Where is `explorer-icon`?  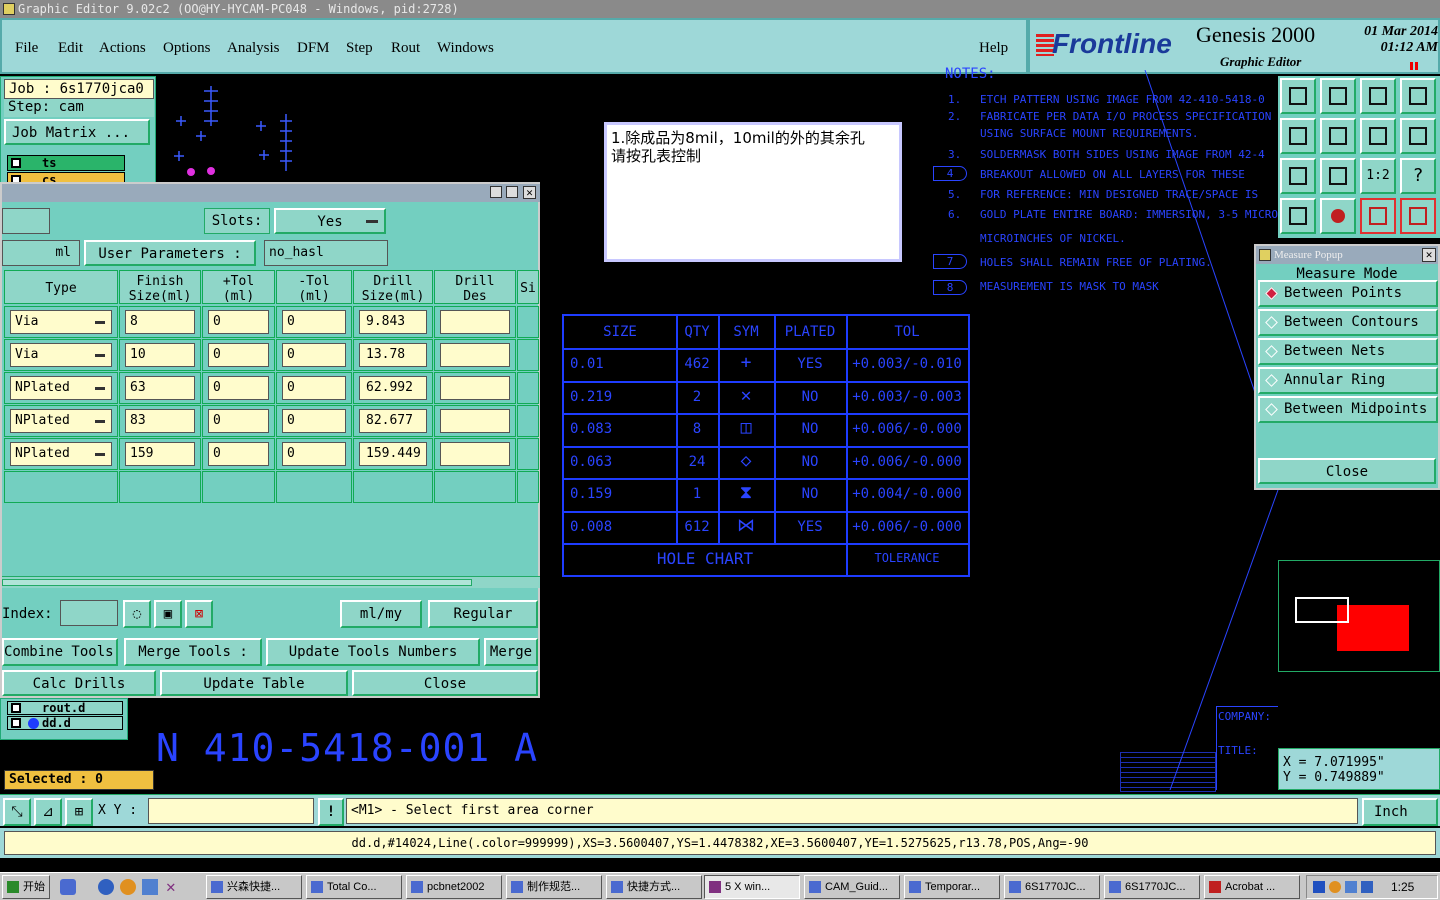
explorer-icon is located at coordinates (150, 887).